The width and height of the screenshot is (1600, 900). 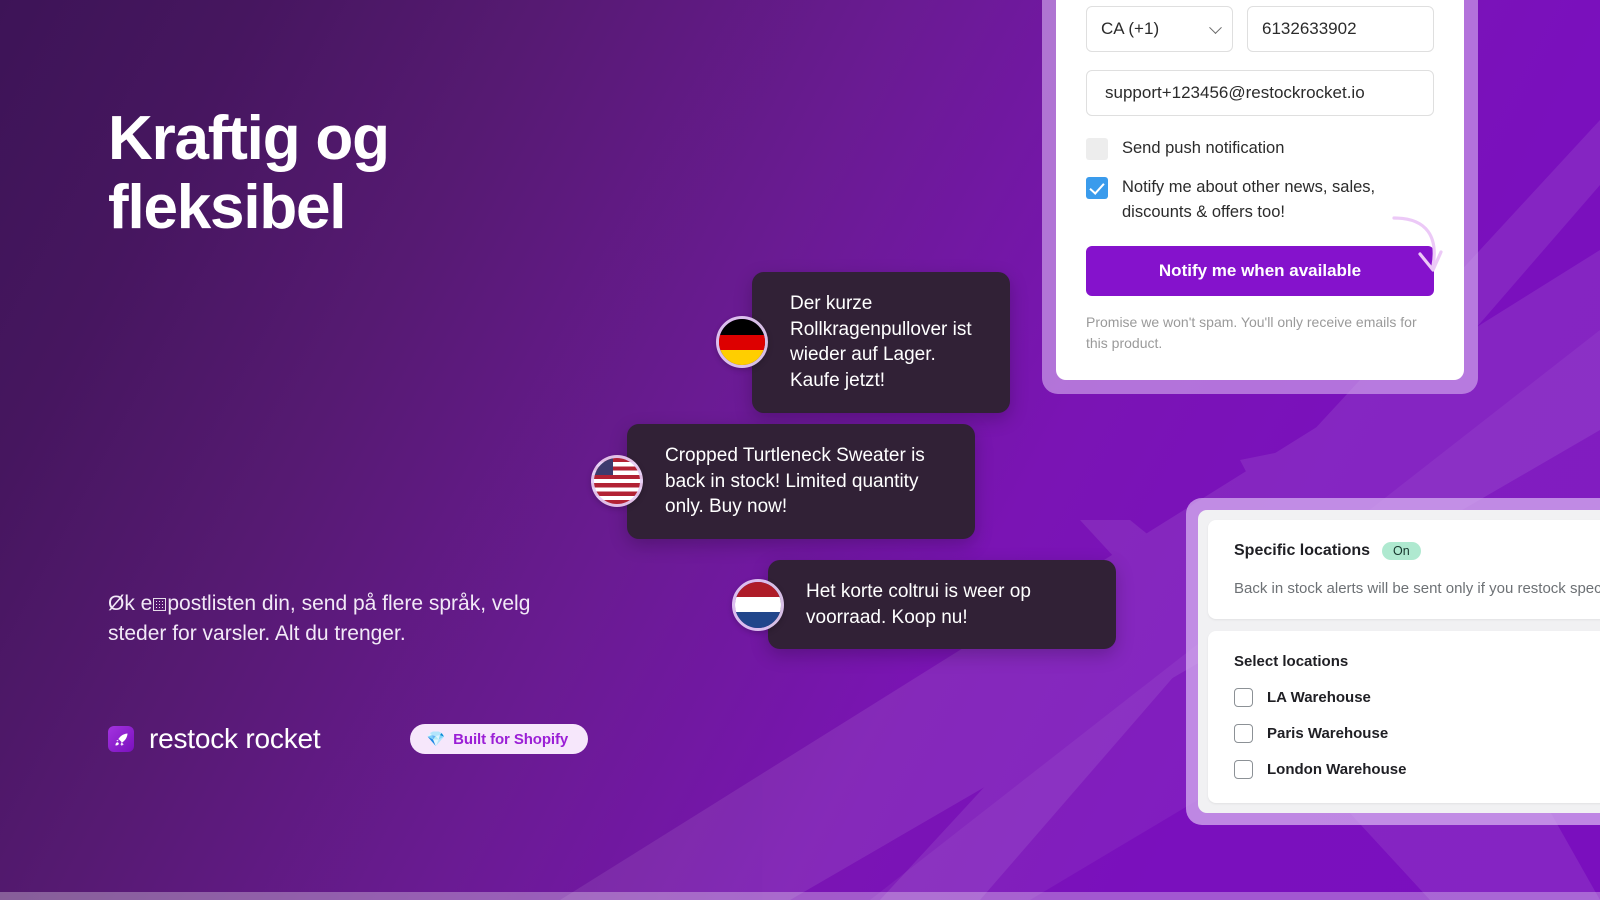 I want to click on push-notification-label: Send push notification, so click(x=1203, y=148).